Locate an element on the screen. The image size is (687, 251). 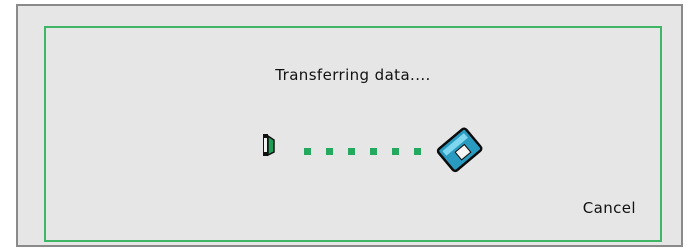
memory-card-icon is located at coordinates (459, 149).